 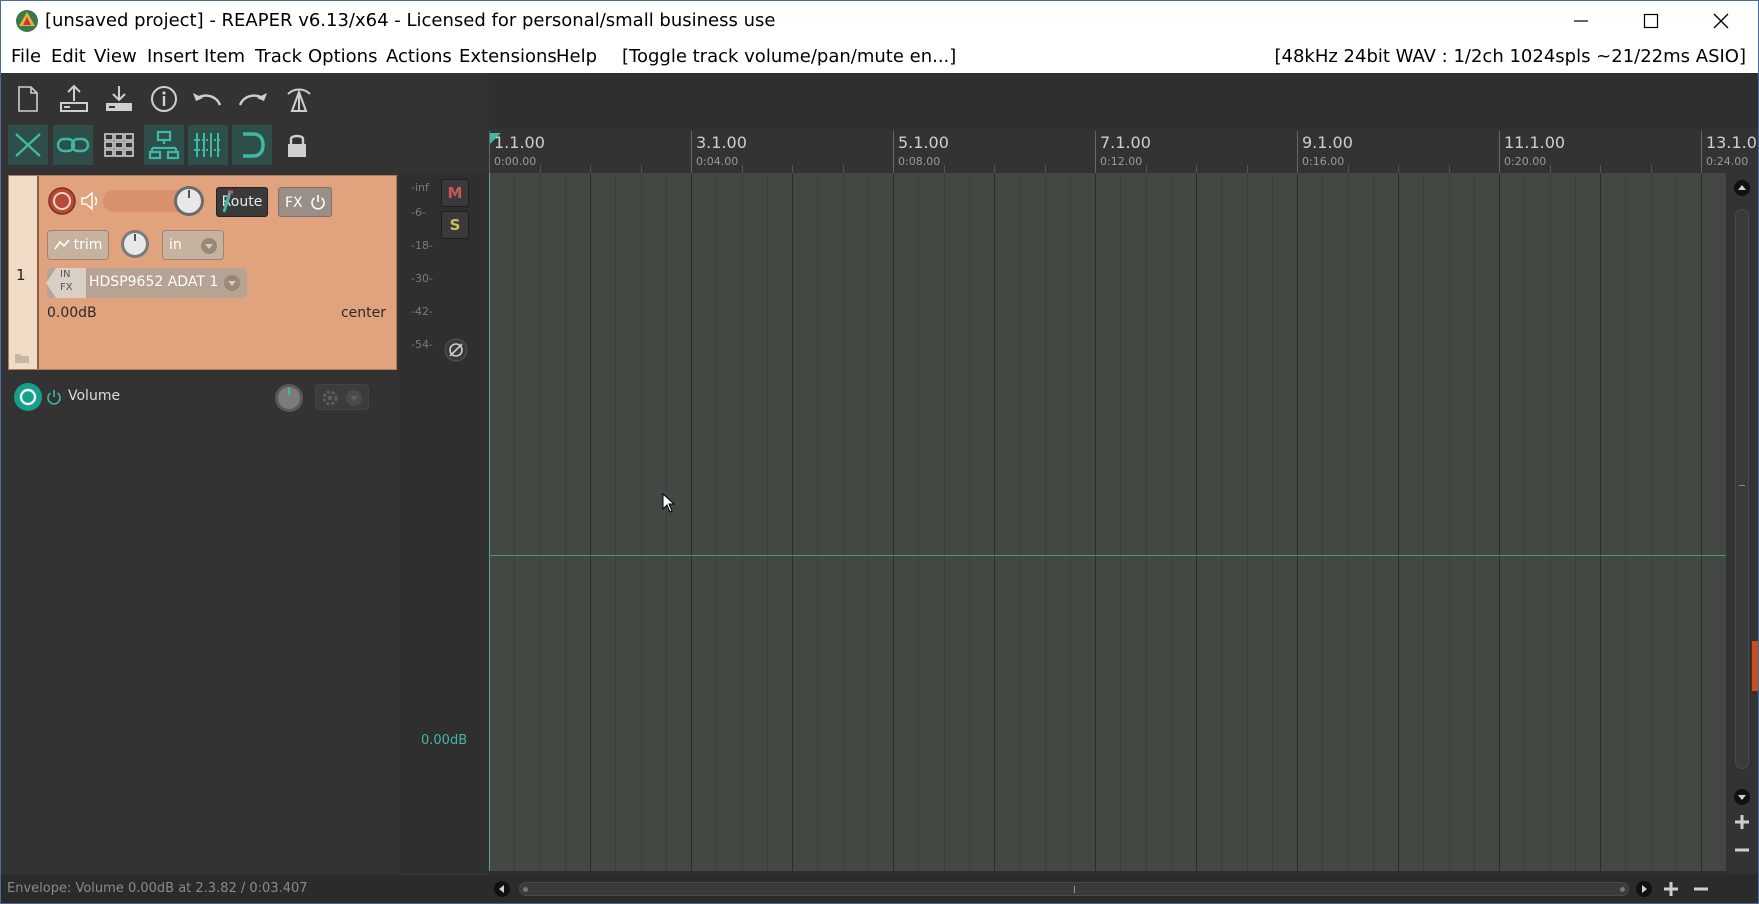 What do you see at coordinates (318, 202) in the screenshot?
I see `fx-bypass-icon` at bounding box center [318, 202].